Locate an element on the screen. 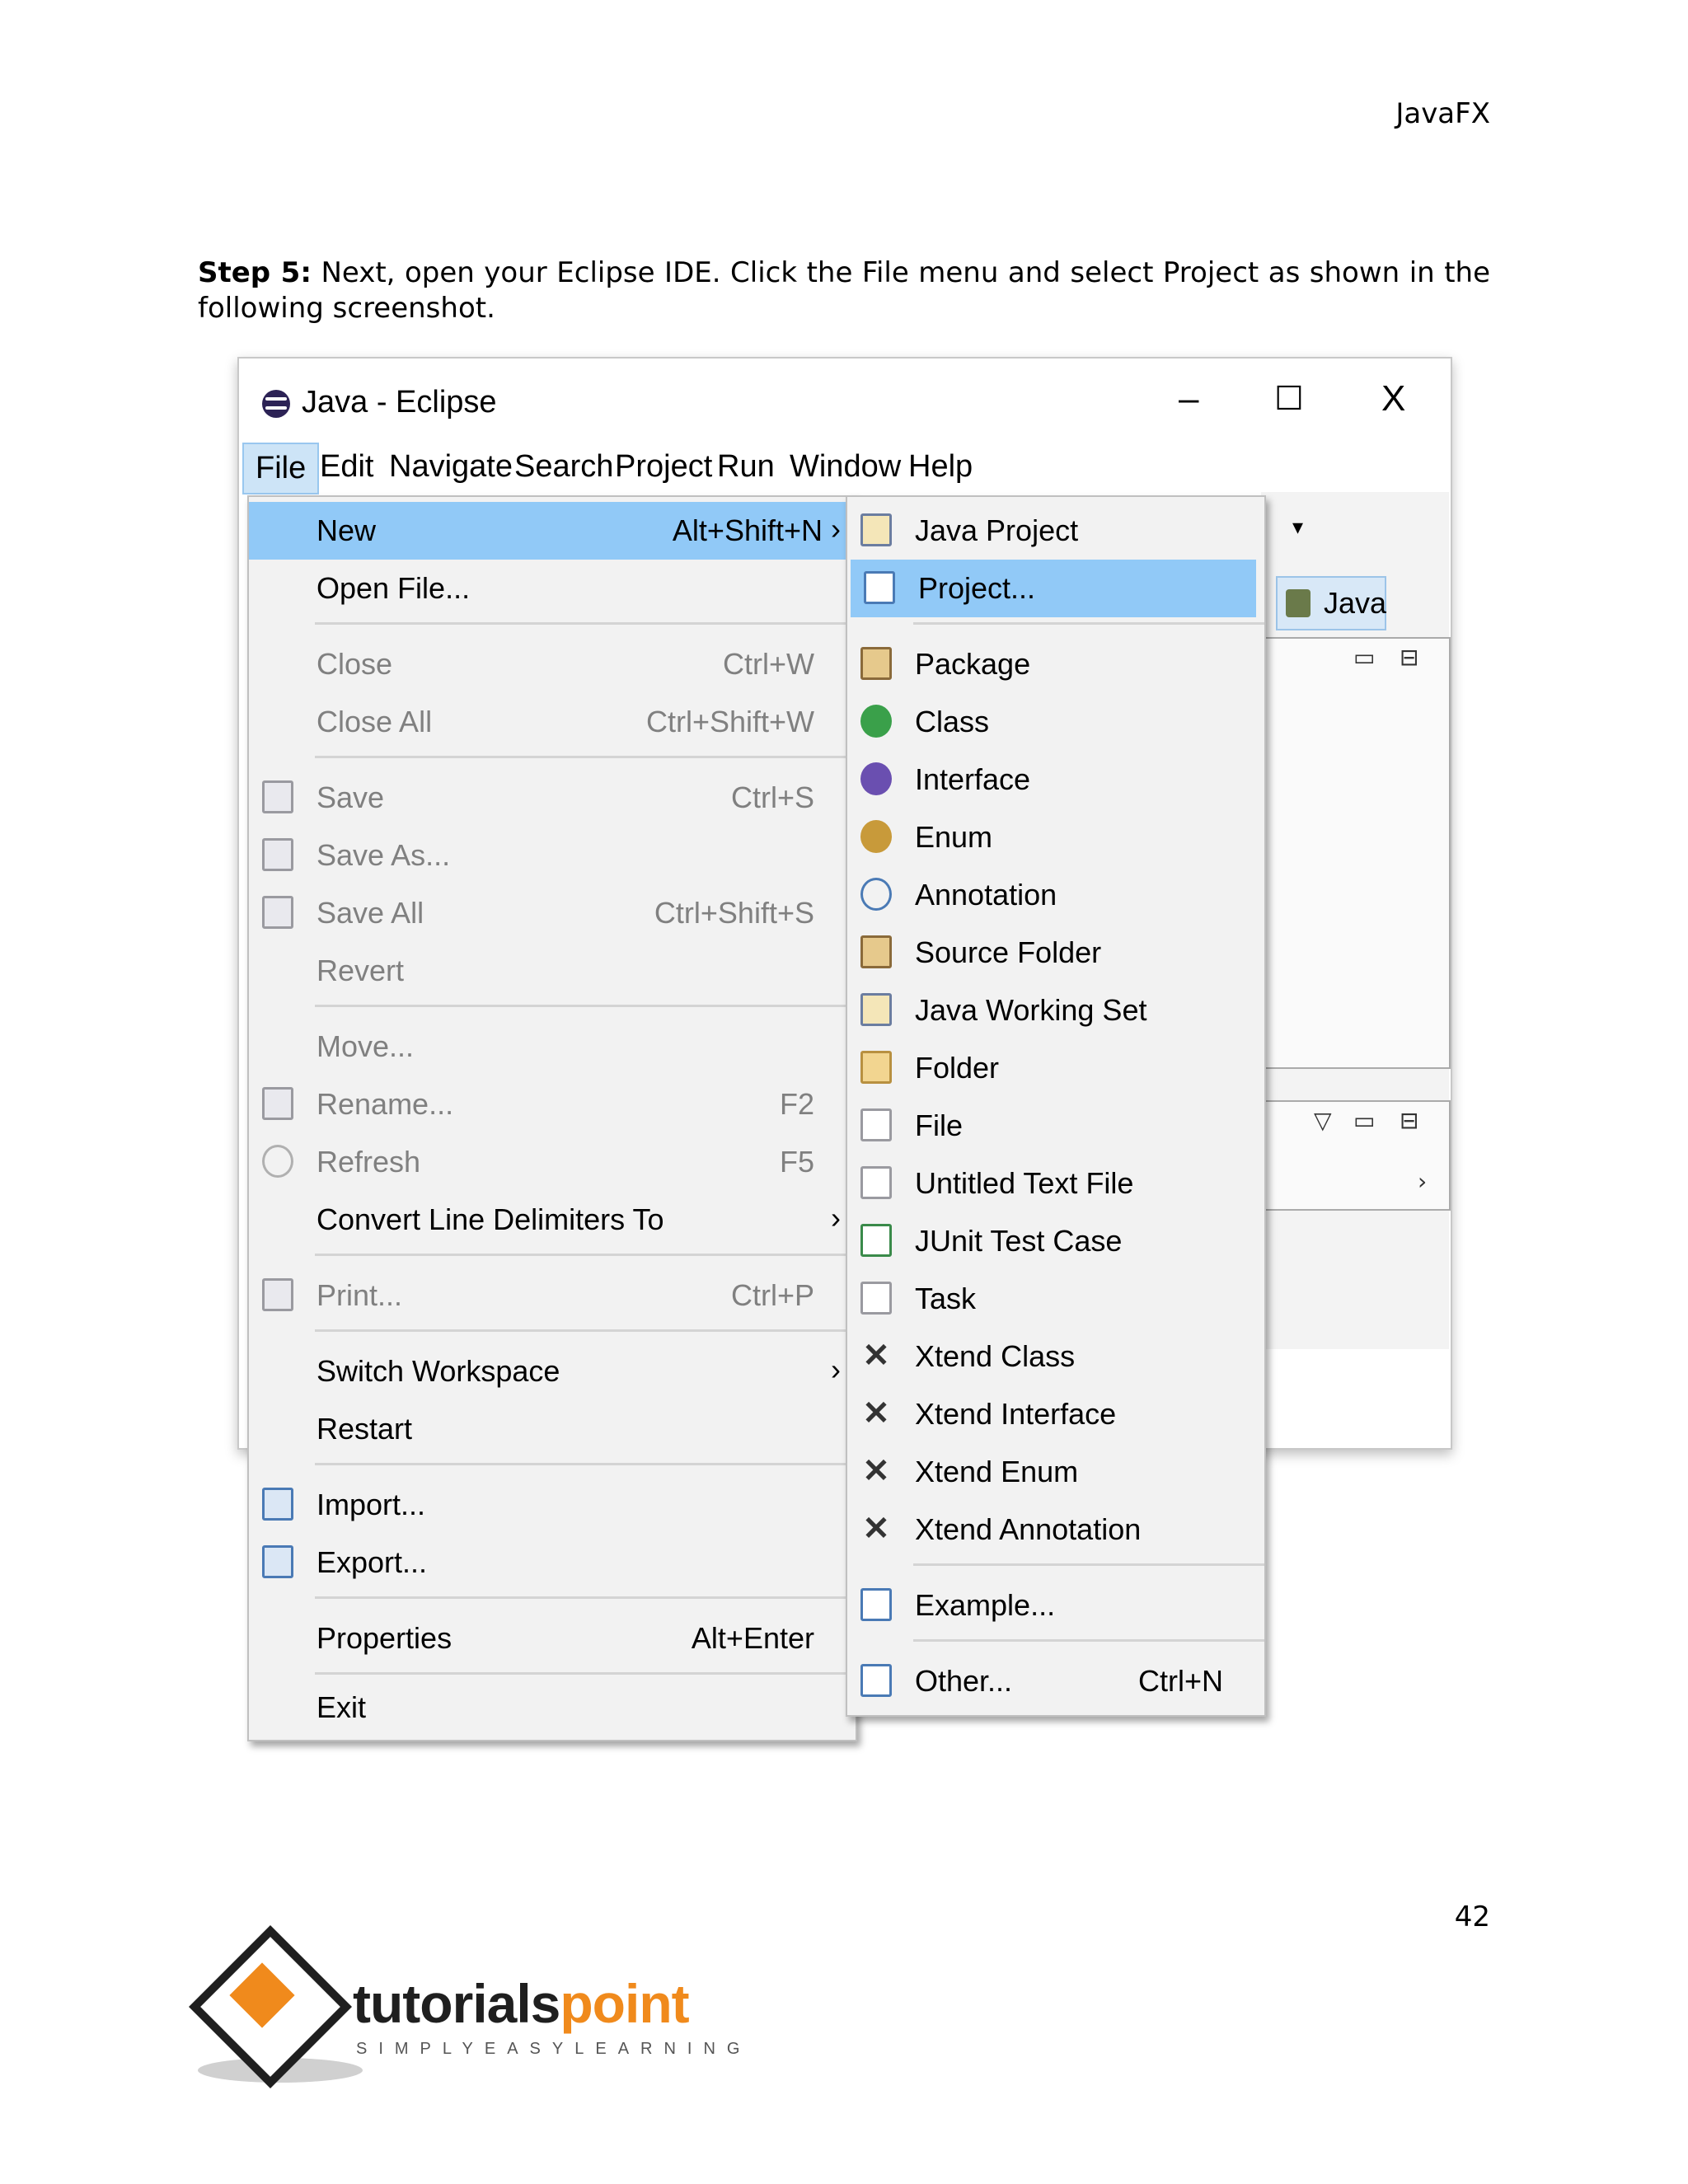  menu-item-convert-line-delimiters: Convert Line Delimiters To › is located at coordinates (552, 1220).